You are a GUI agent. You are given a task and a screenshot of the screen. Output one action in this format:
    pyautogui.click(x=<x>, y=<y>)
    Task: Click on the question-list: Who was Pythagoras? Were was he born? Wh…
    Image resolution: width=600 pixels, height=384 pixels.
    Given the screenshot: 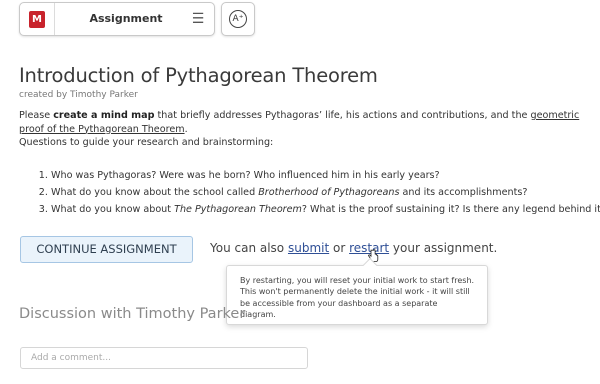 What is the action you would take?
    pyautogui.click(x=319, y=192)
    